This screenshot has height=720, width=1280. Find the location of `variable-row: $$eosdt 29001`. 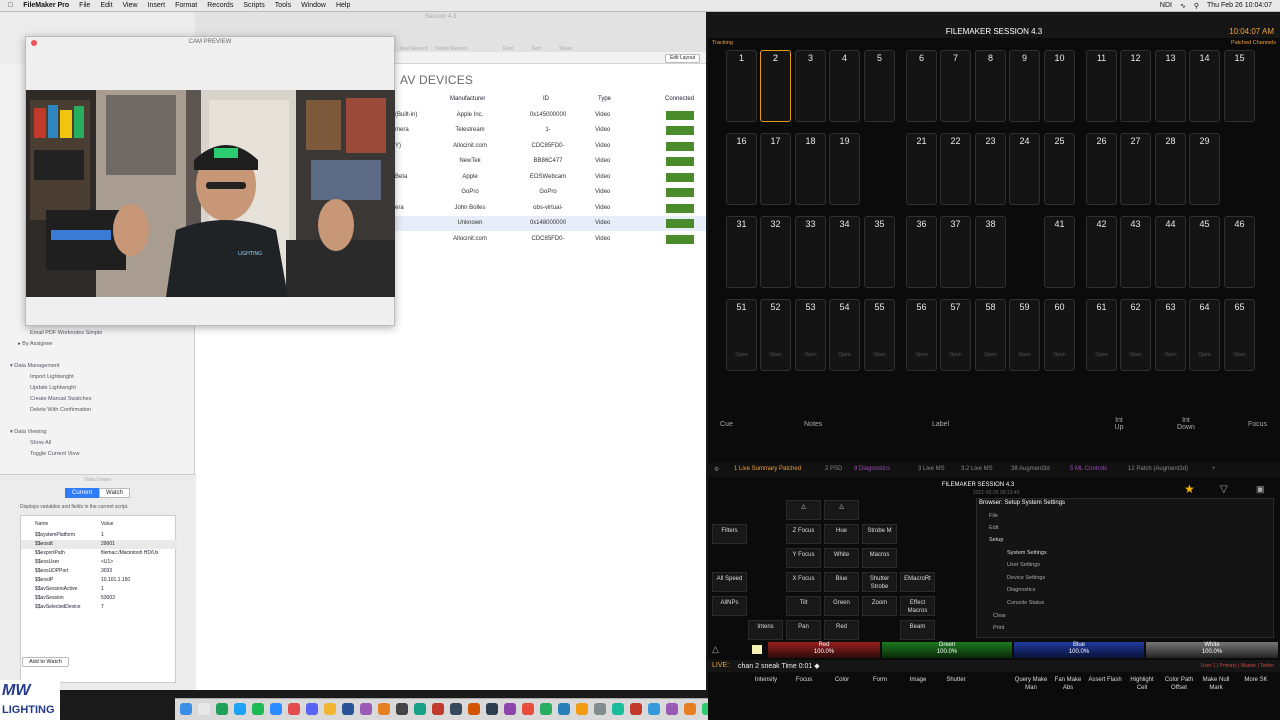

variable-row: $$eosdt 29001 is located at coordinates (99, 544).